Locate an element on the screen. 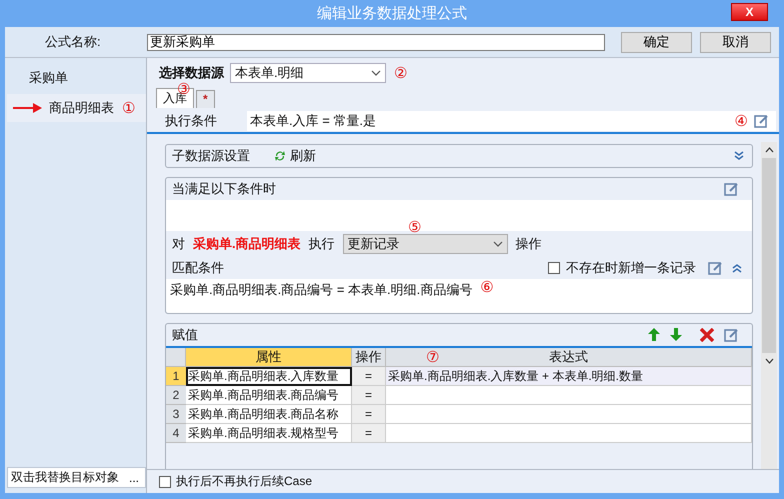 The width and height of the screenshot is (784, 499). close-button: X is located at coordinates (749, 12).